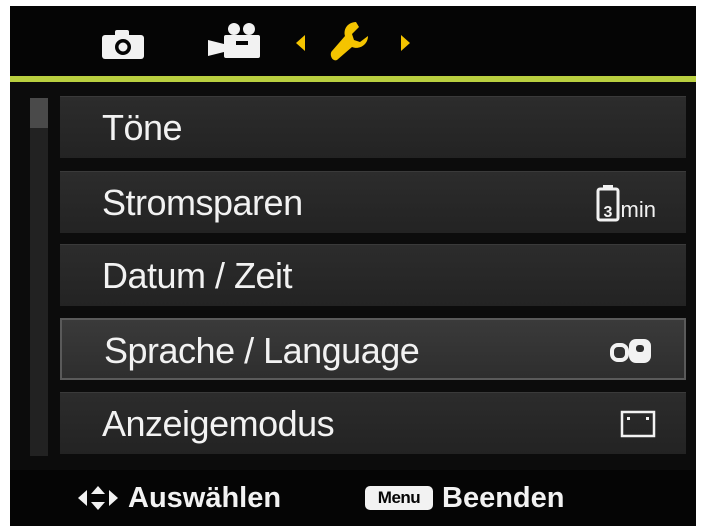 The width and height of the screenshot is (704, 532). What do you see at coordinates (638, 209) in the screenshot?
I see `power-save-unit: min` at bounding box center [638, 209].